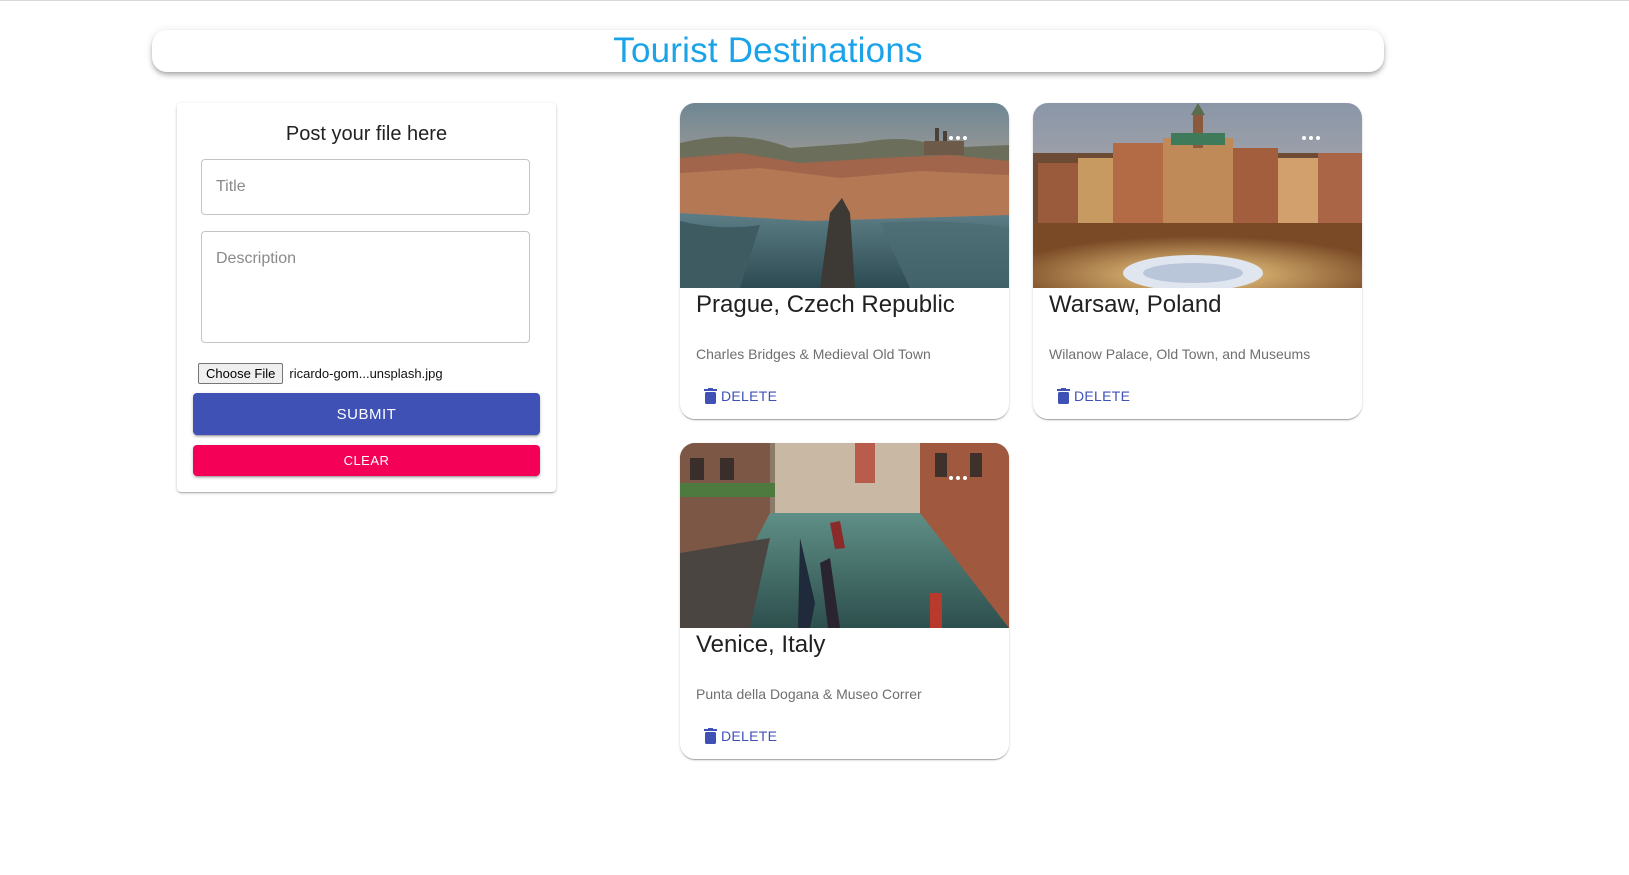 The image size is (1629, 875). What do you see at coordinates (365, 287) in the screenshot?
I see `description-input` at bounding box center [365, 287].